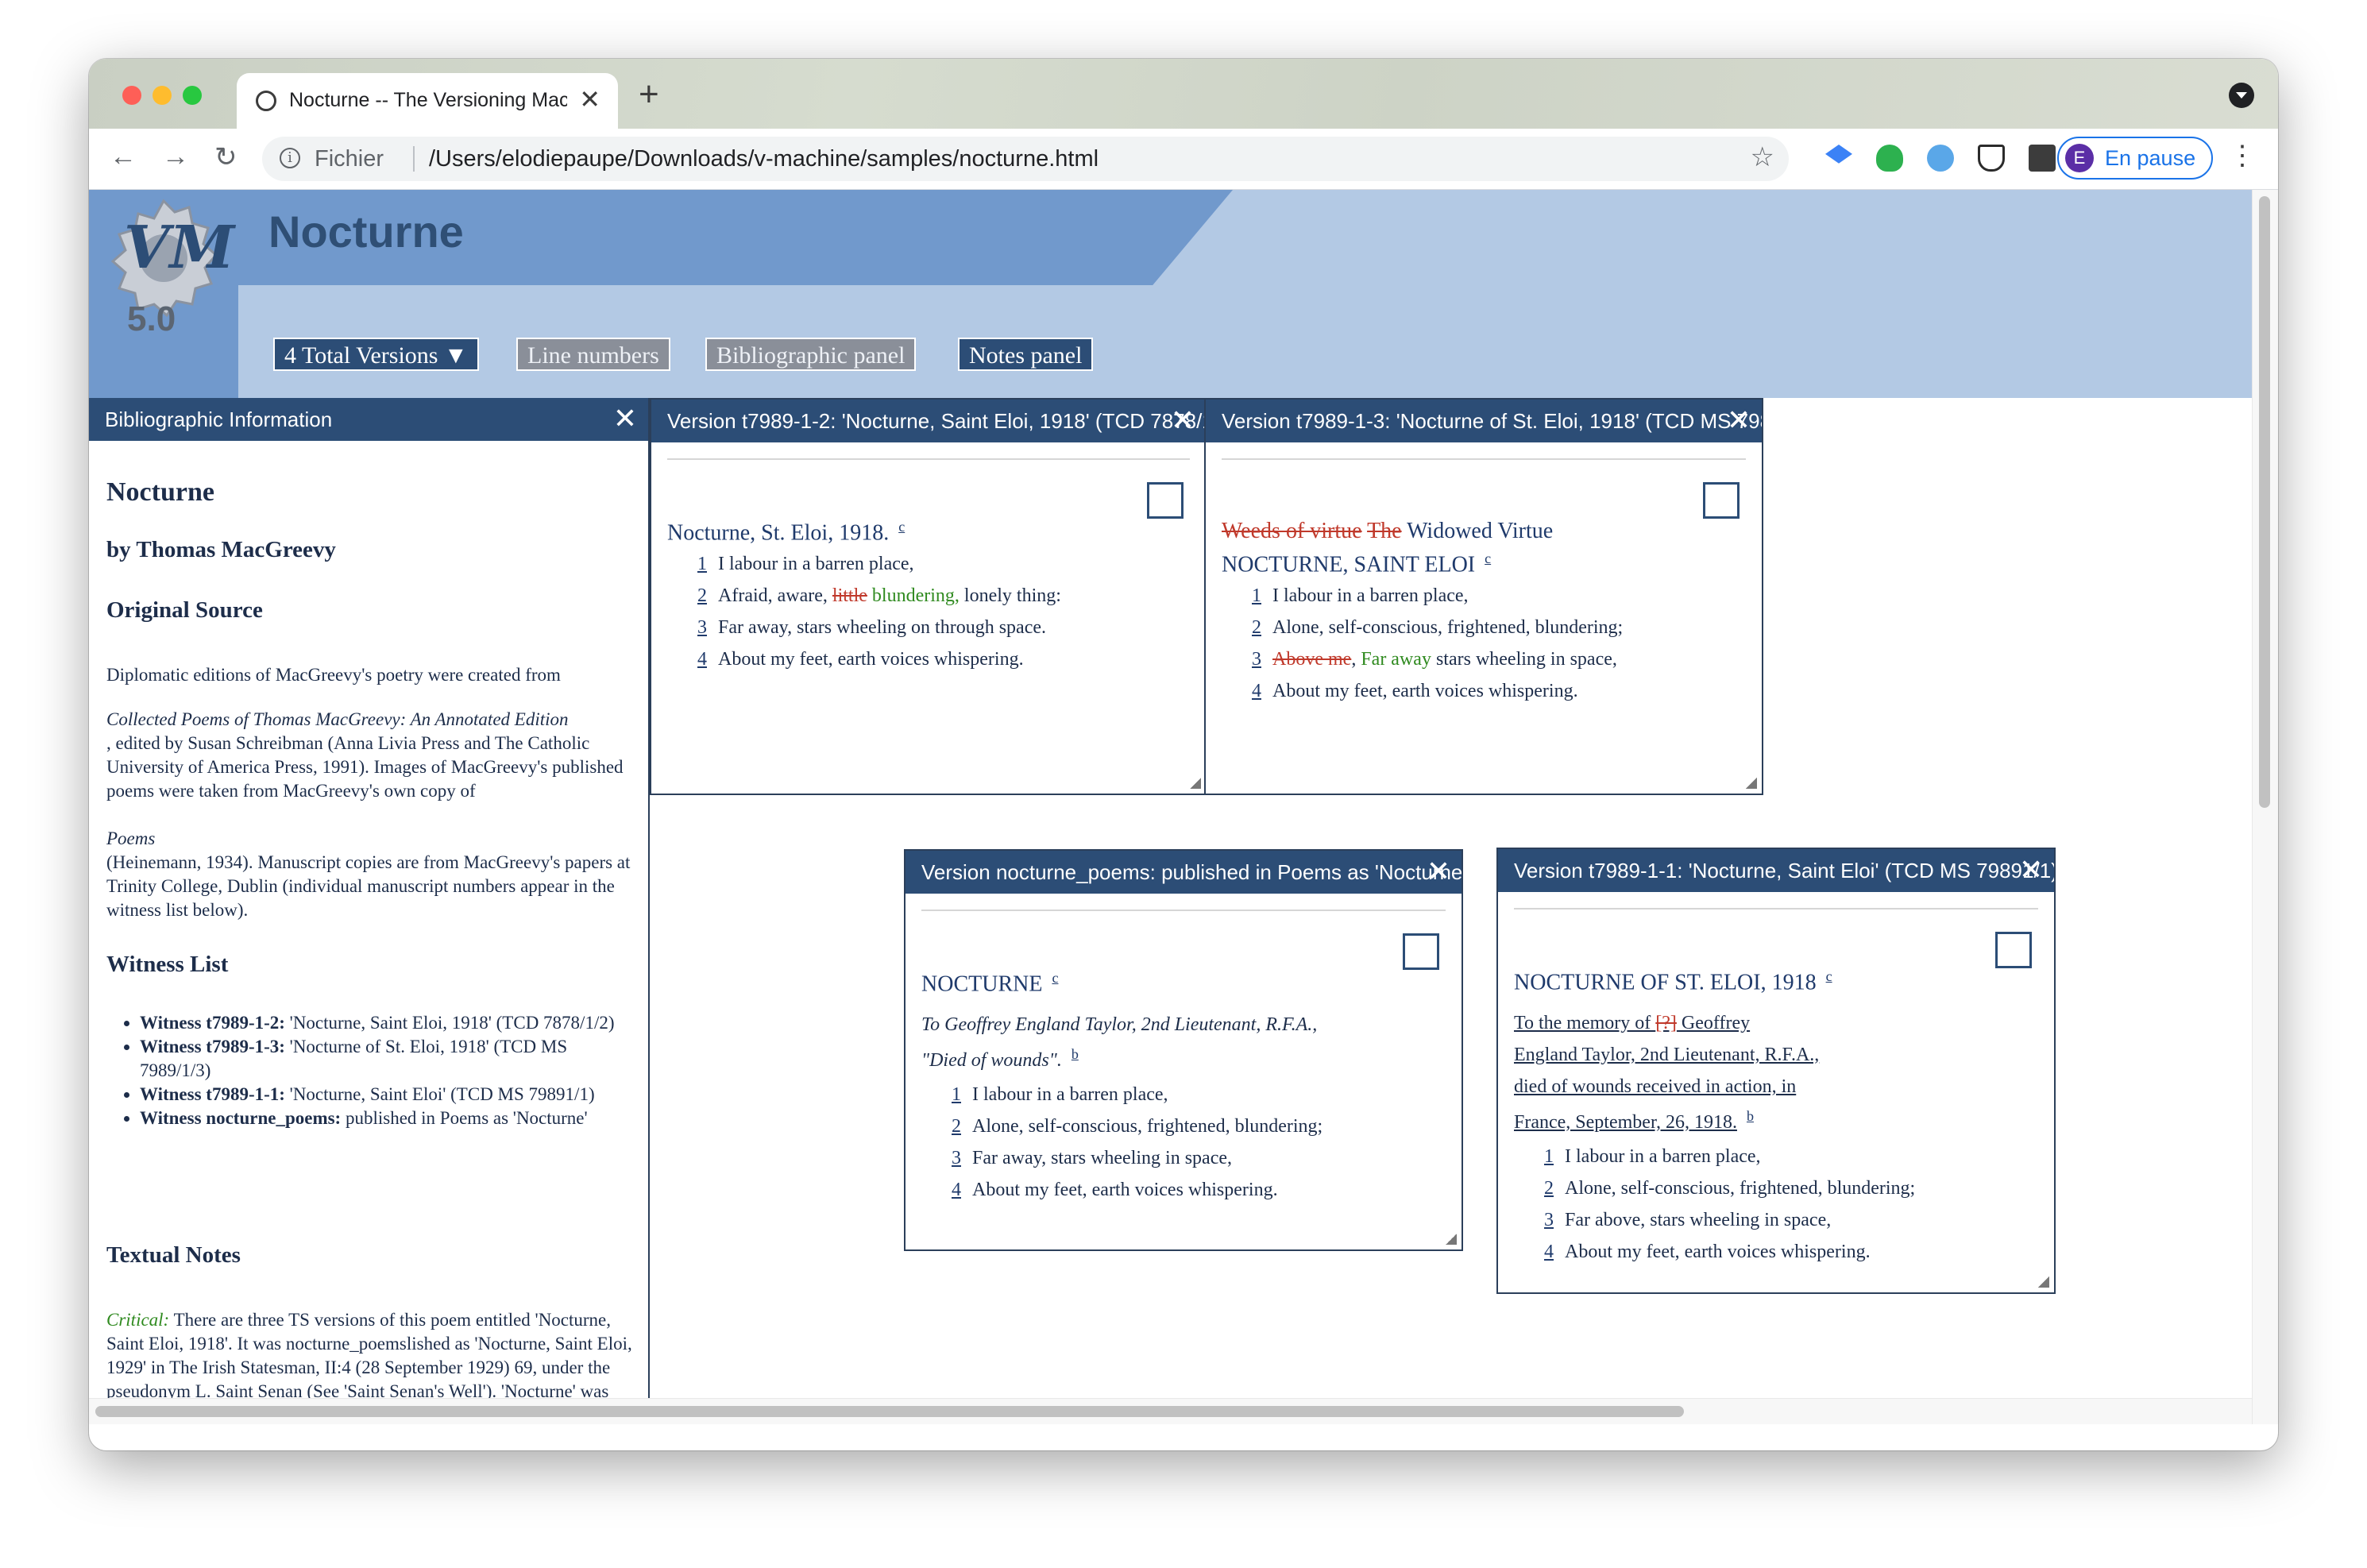 The height and width of the screenshot is (1568, 2367). What do you see at coordinates (175, 156) in the screenshot?
I see `forward-icon: →` at bounding box center [175, 156].